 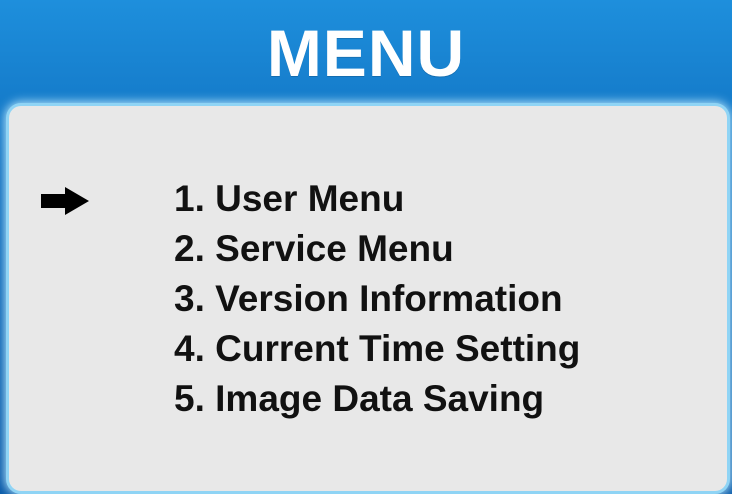 I want to click on right-arrow-icon, so click(x=65, y=201).